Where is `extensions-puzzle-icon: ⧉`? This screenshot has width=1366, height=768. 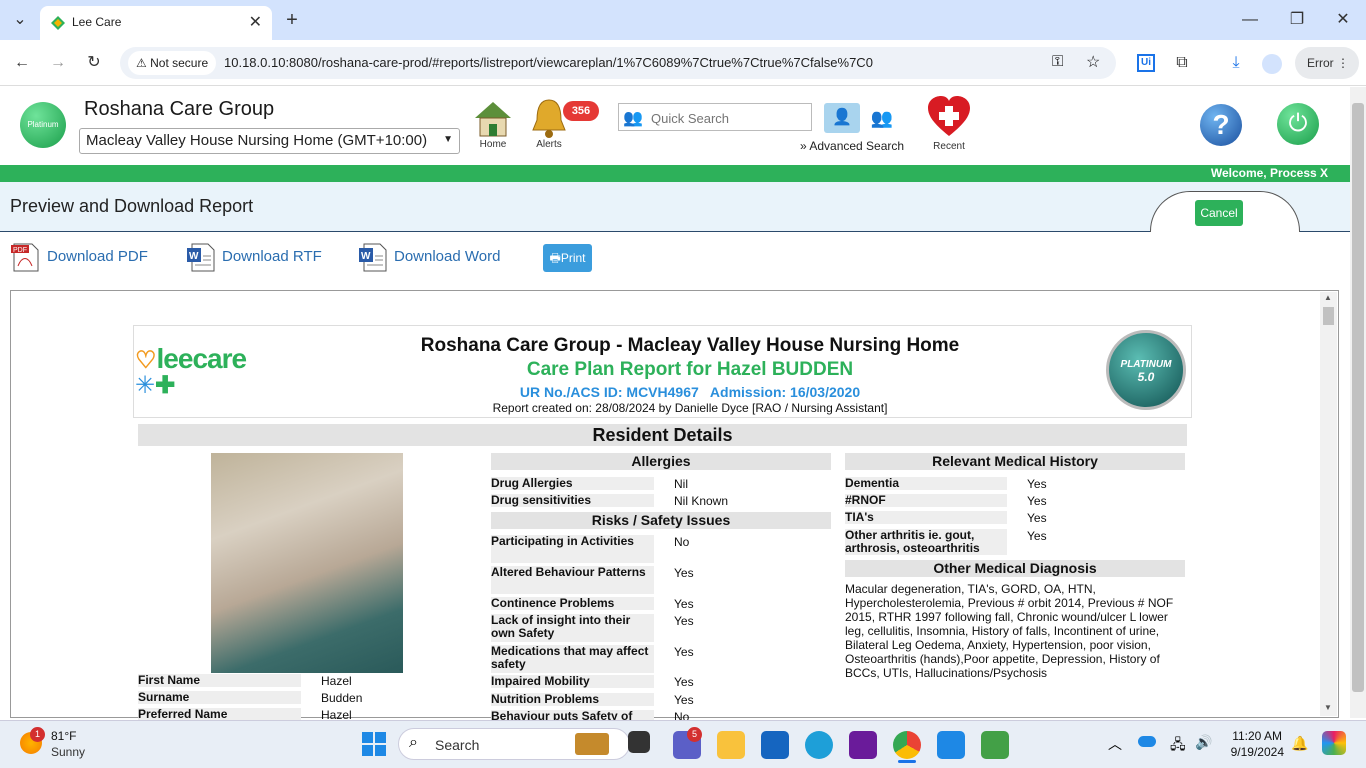 extensions-puzzle-icon: ⧉ is located at coordinates (1182, 63).